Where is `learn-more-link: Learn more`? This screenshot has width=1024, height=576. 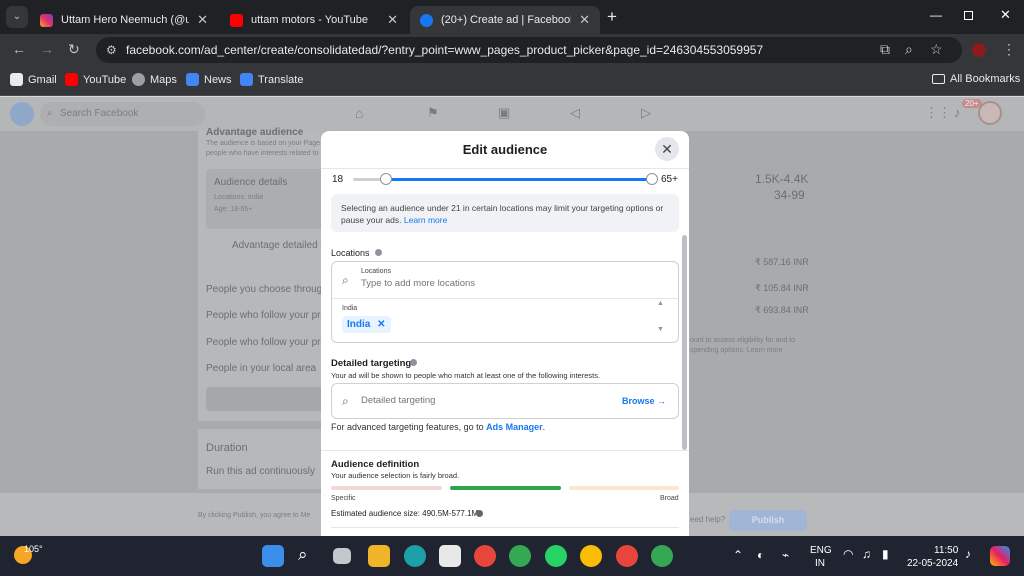 learn-more-link: Learn more is located at coordinates (425, 220).